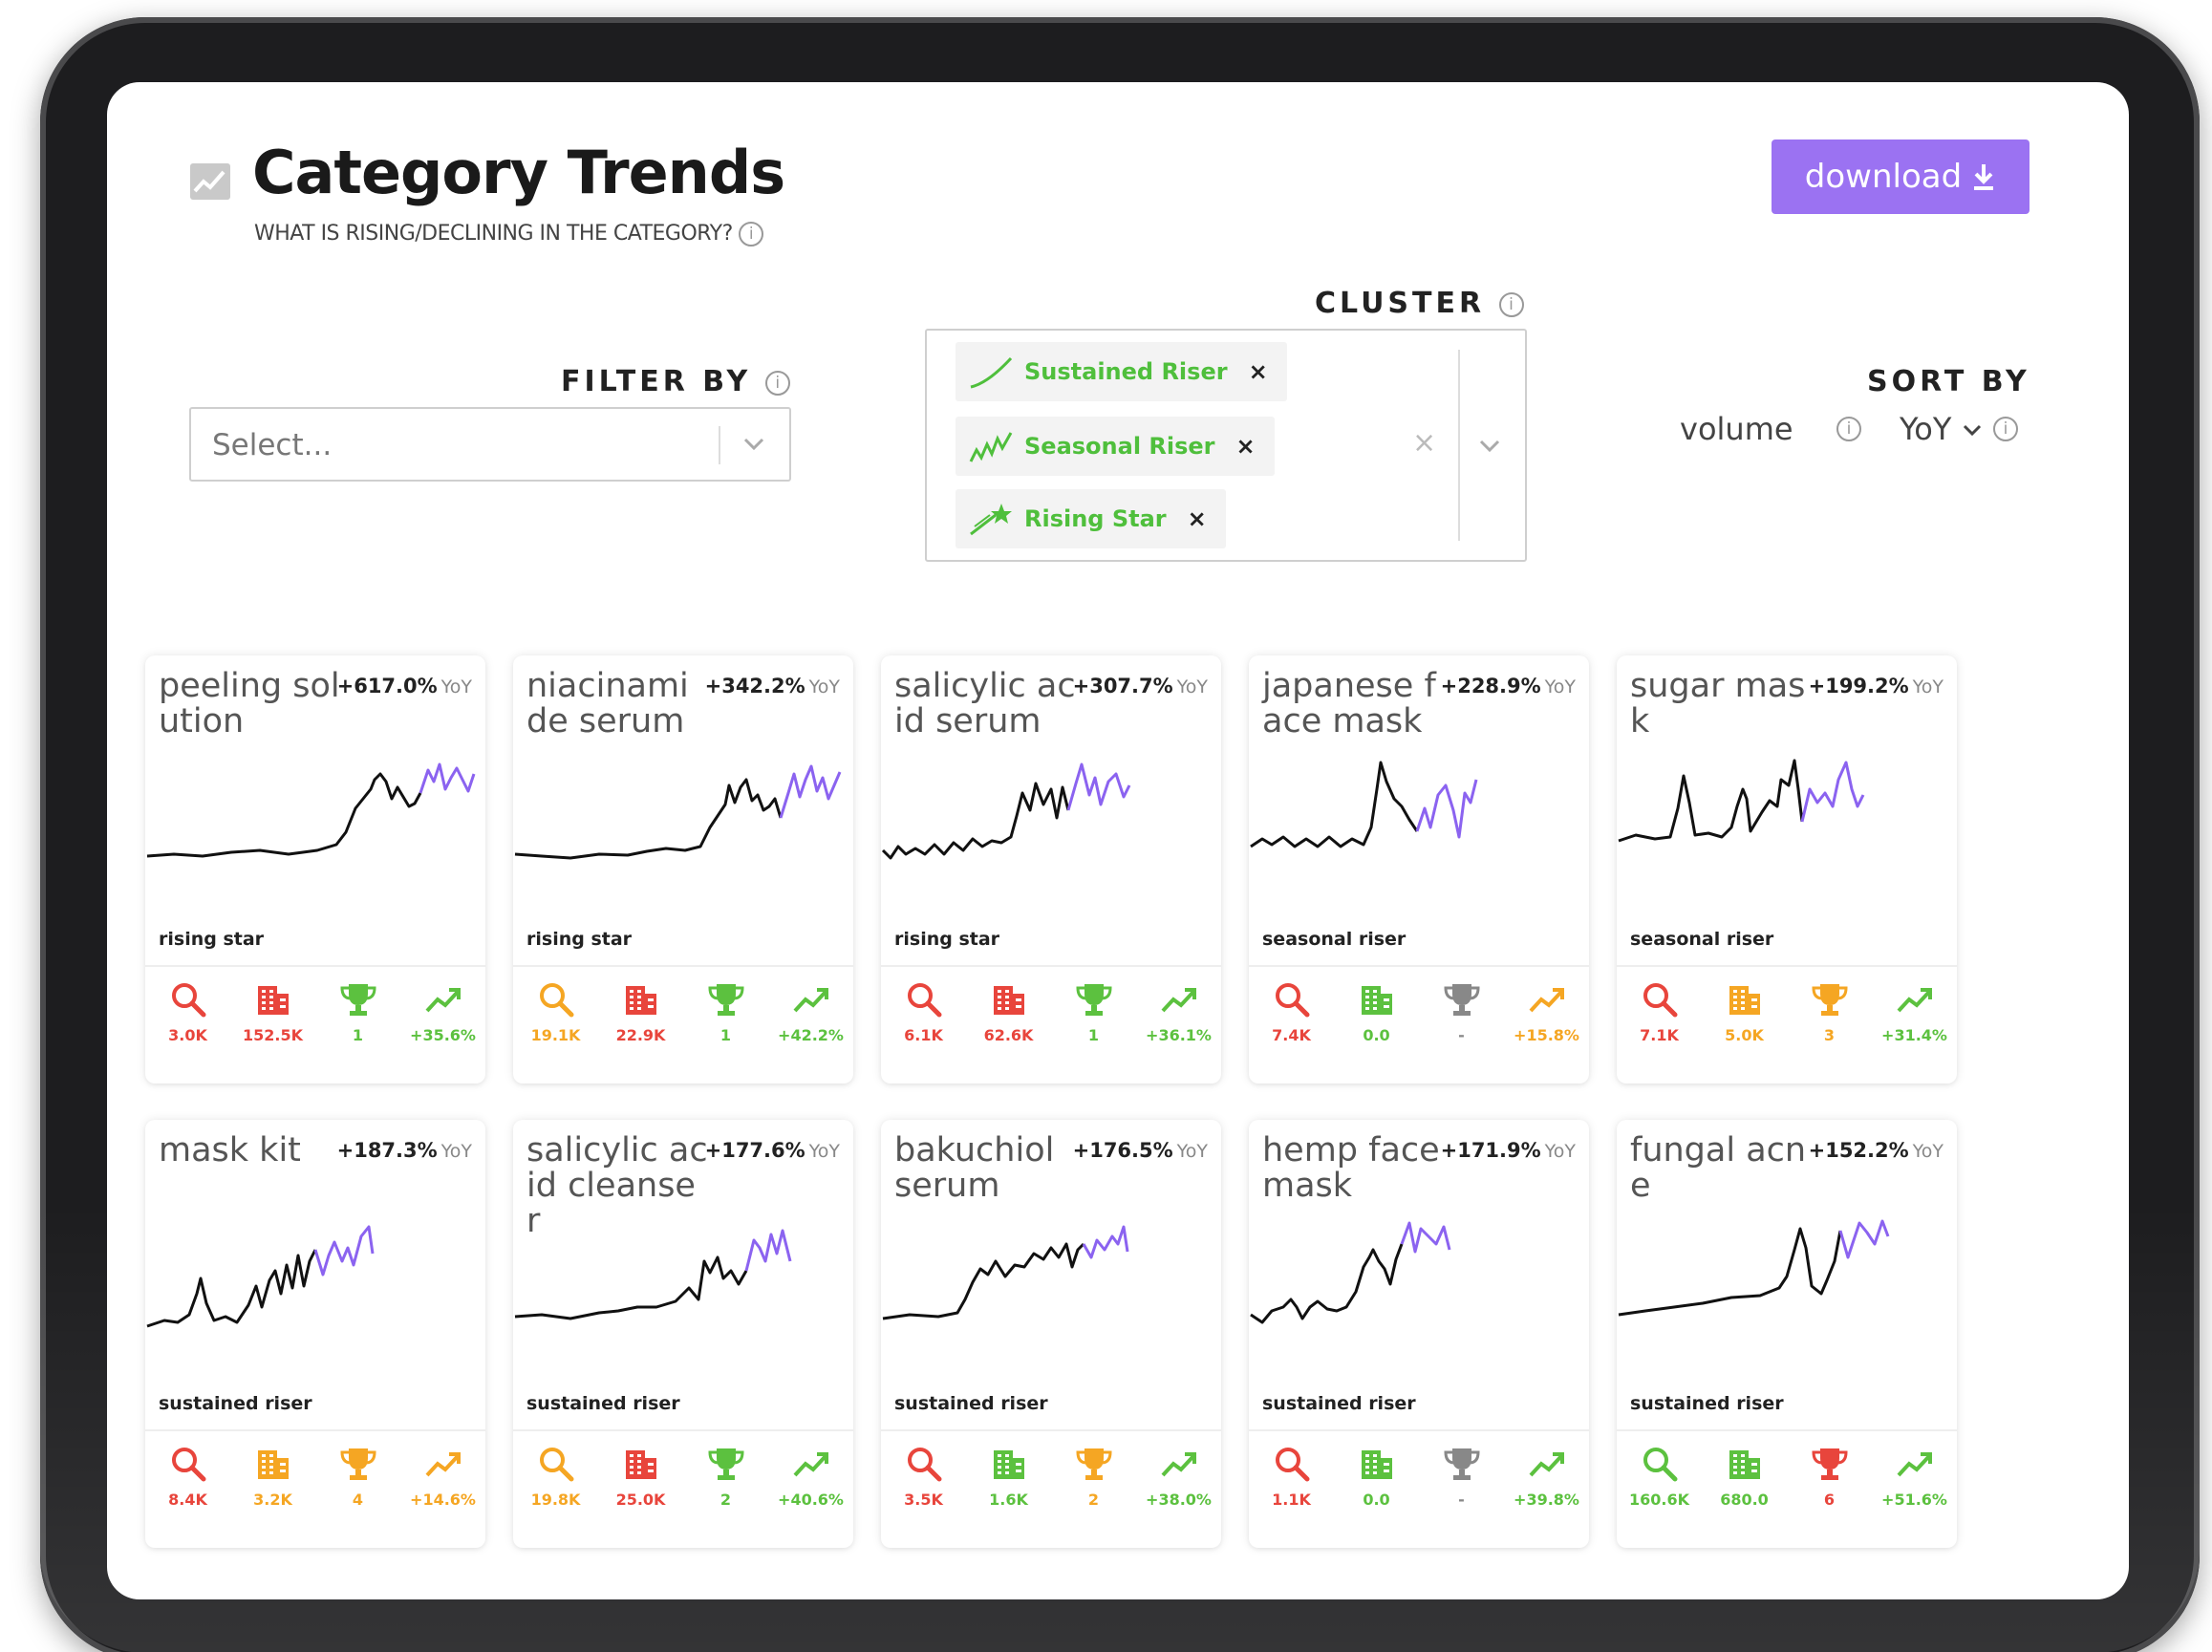  What do you see at coordinates (725, 1500) in the screenshot?
I see `card-metric-value: 2` at bounding box center [725, 1500].